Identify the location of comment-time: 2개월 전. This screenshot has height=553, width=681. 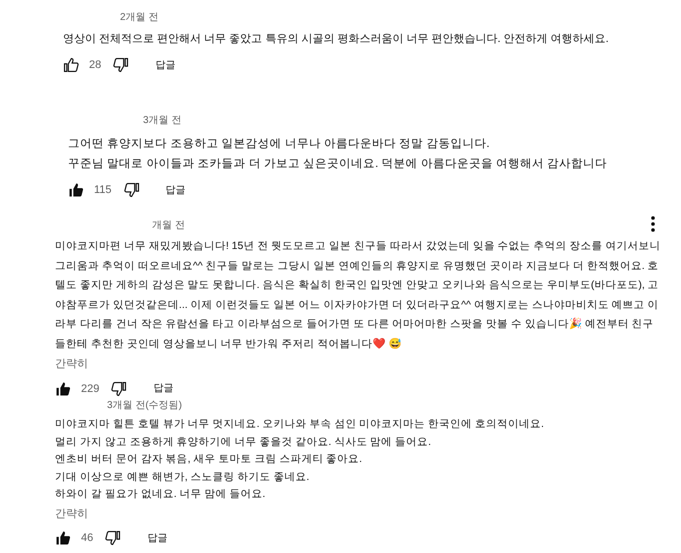
(400, 17).